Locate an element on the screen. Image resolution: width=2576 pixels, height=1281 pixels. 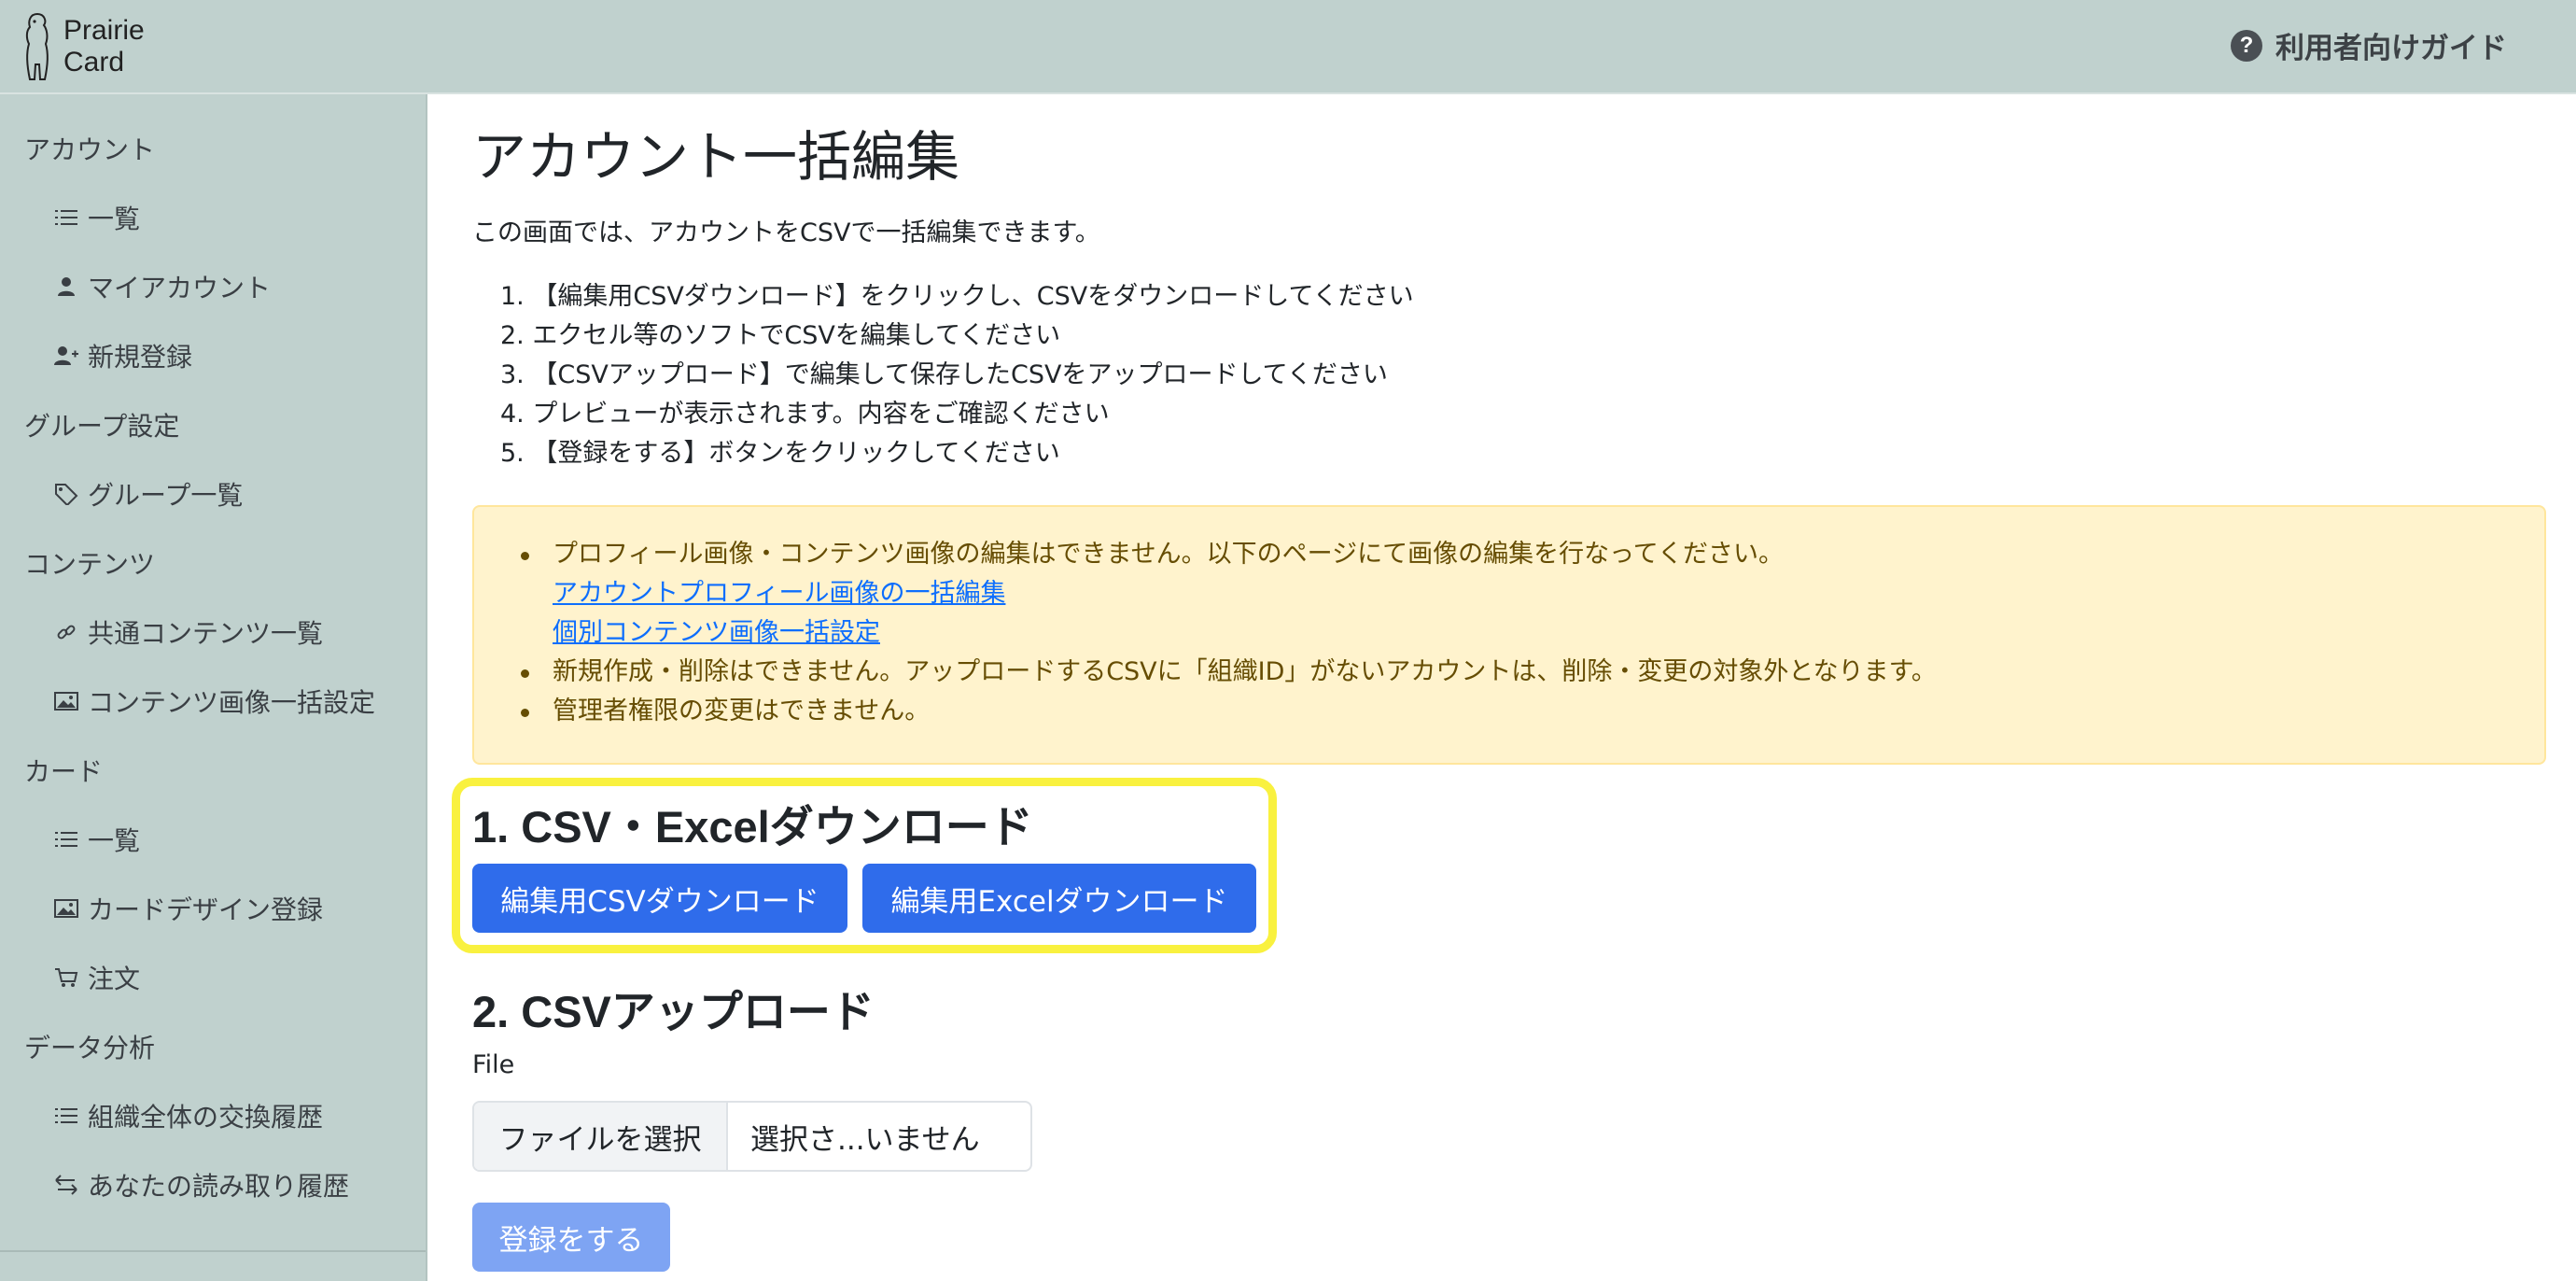
cart-icon is located at coordinates (66, 977).